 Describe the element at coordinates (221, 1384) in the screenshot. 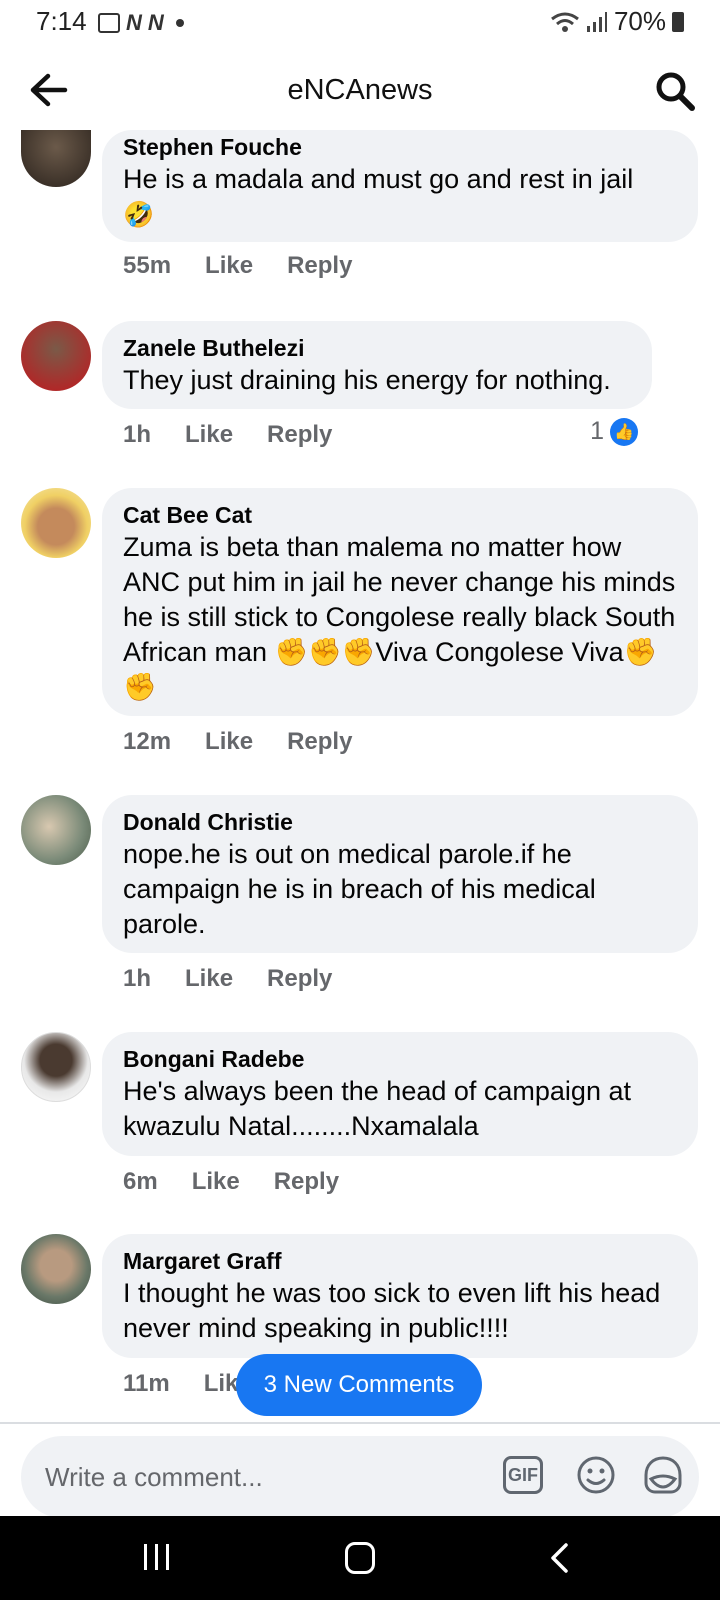

I see `like-button: Lik` at that location.